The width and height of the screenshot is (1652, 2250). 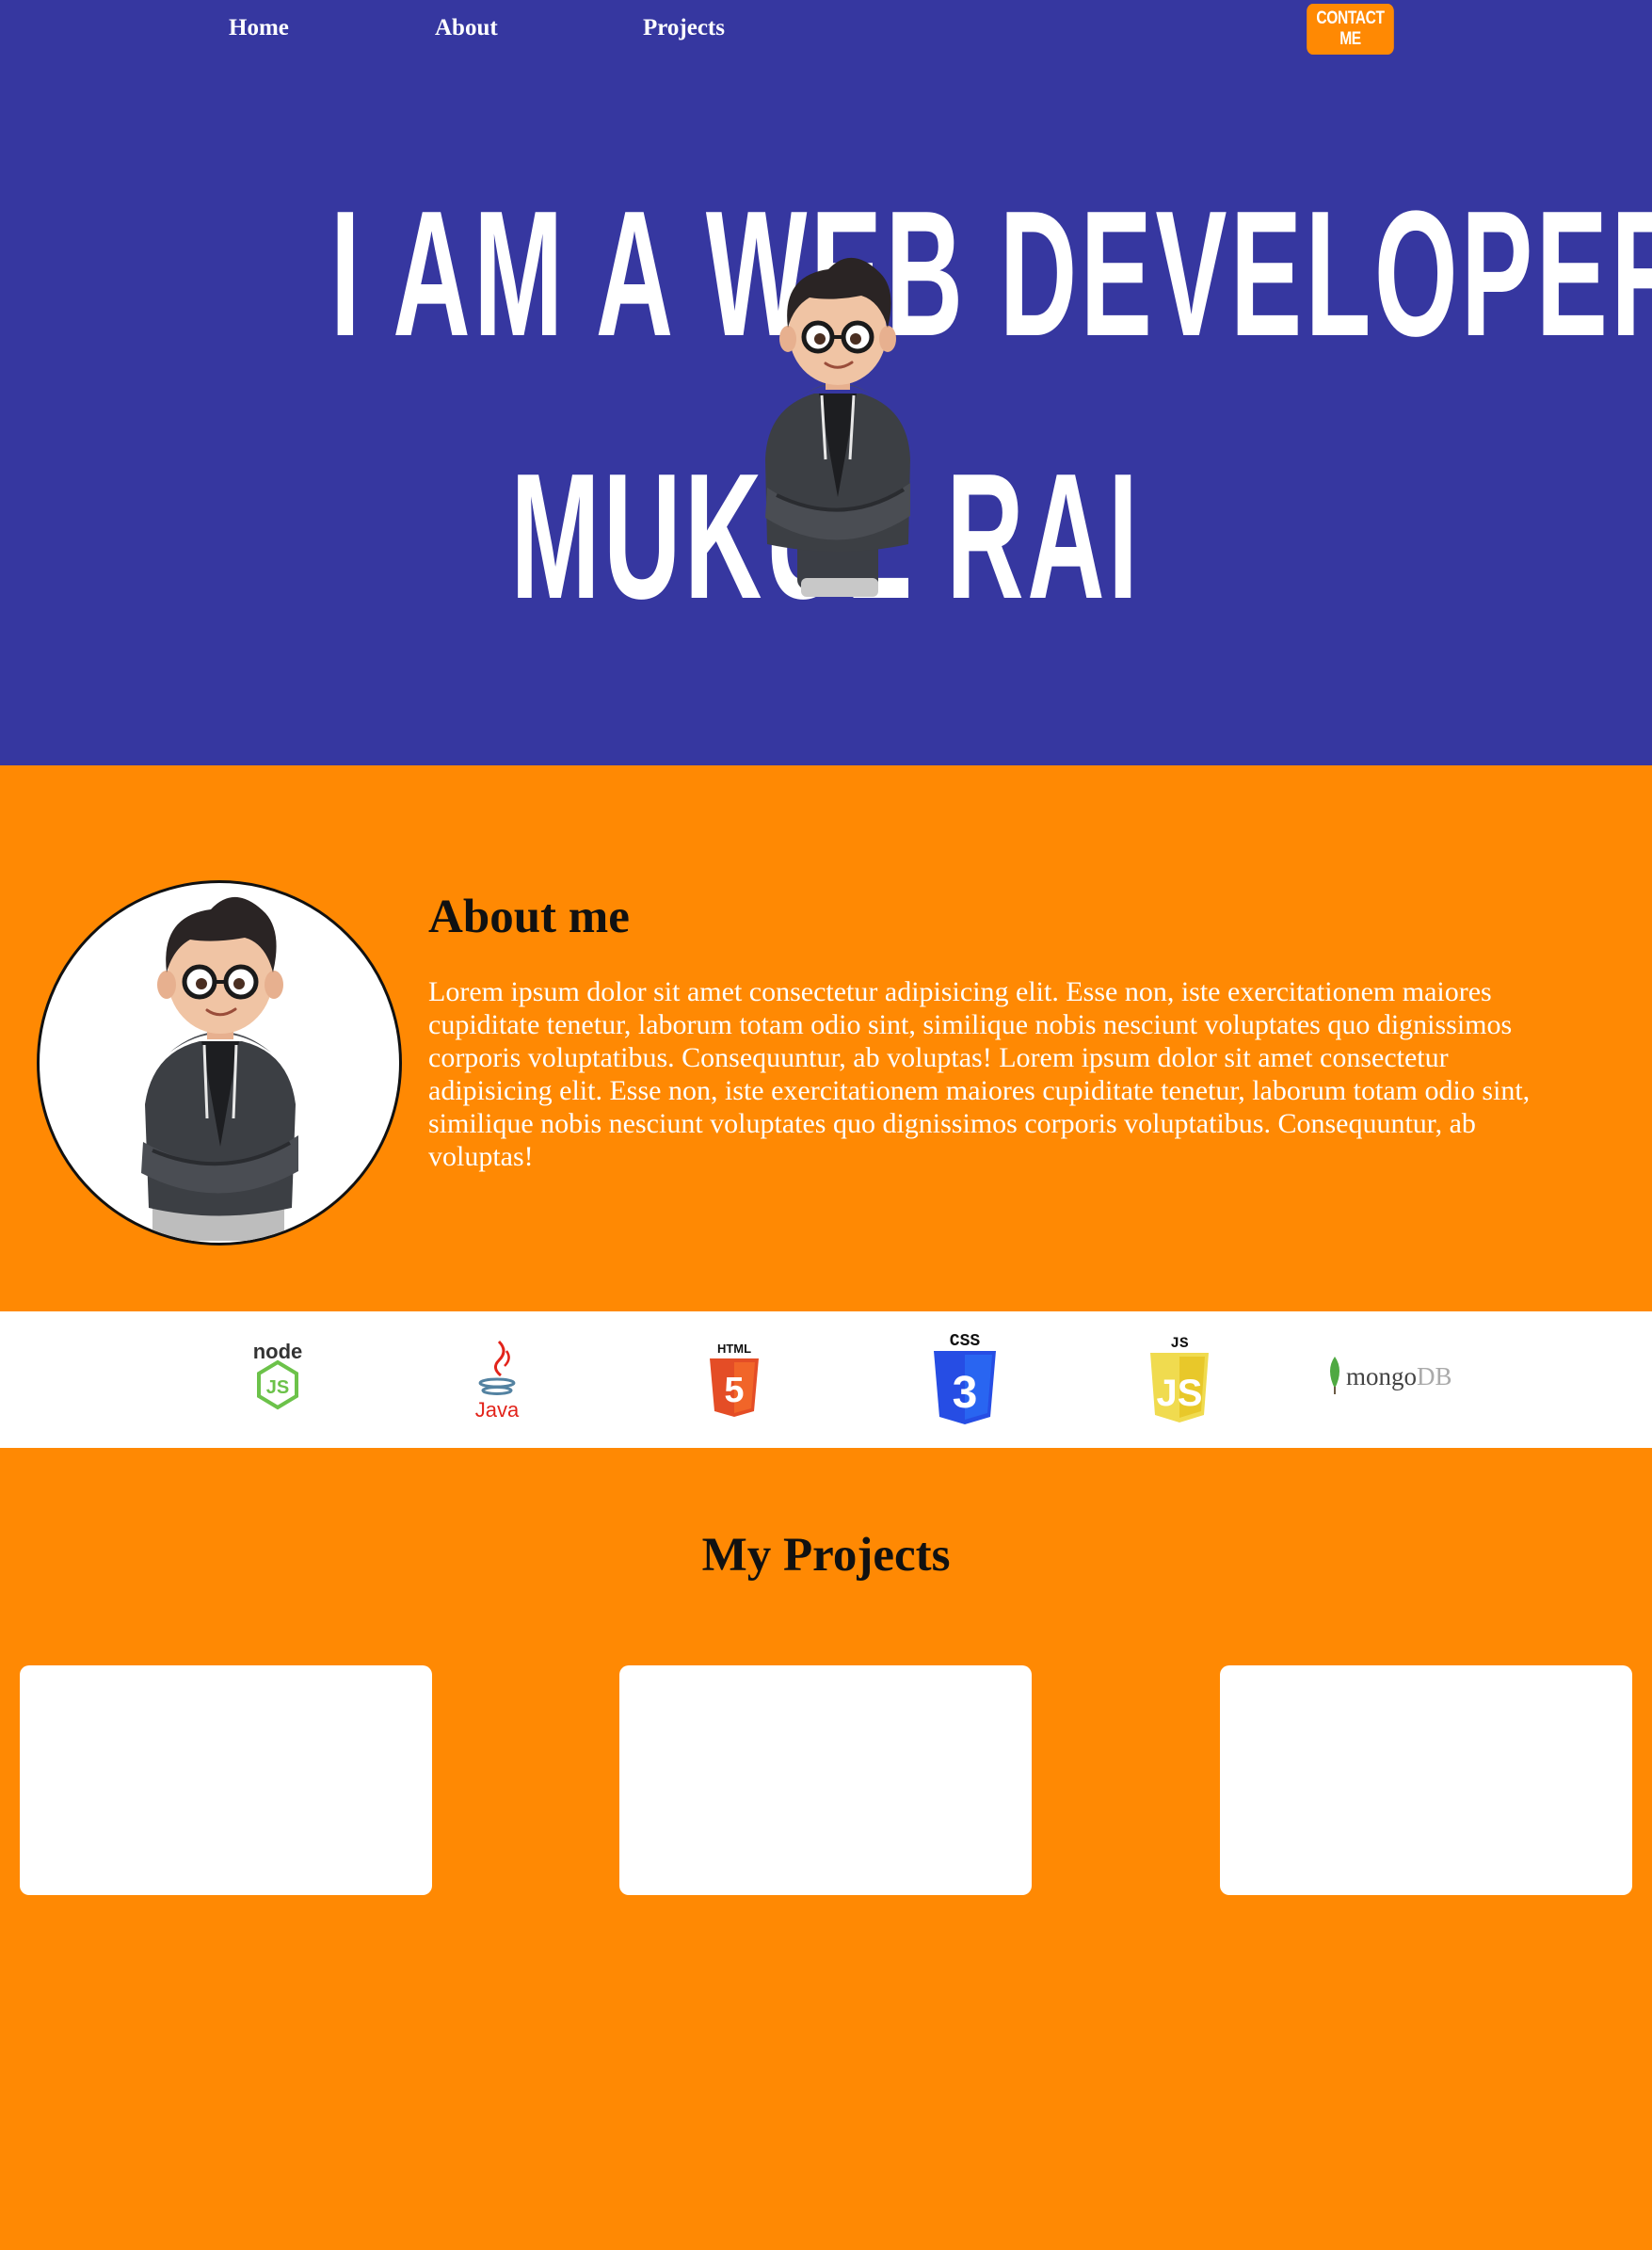 What do you see at coordinates (259, 28) in the screenshot?
I see `nav-home: Home` at bounding box center [259, 28].